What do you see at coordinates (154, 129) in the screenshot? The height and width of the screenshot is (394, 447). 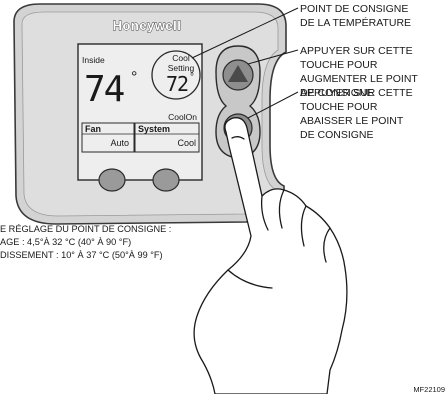 I see `system-label: System` at bounding box center [154, 129].